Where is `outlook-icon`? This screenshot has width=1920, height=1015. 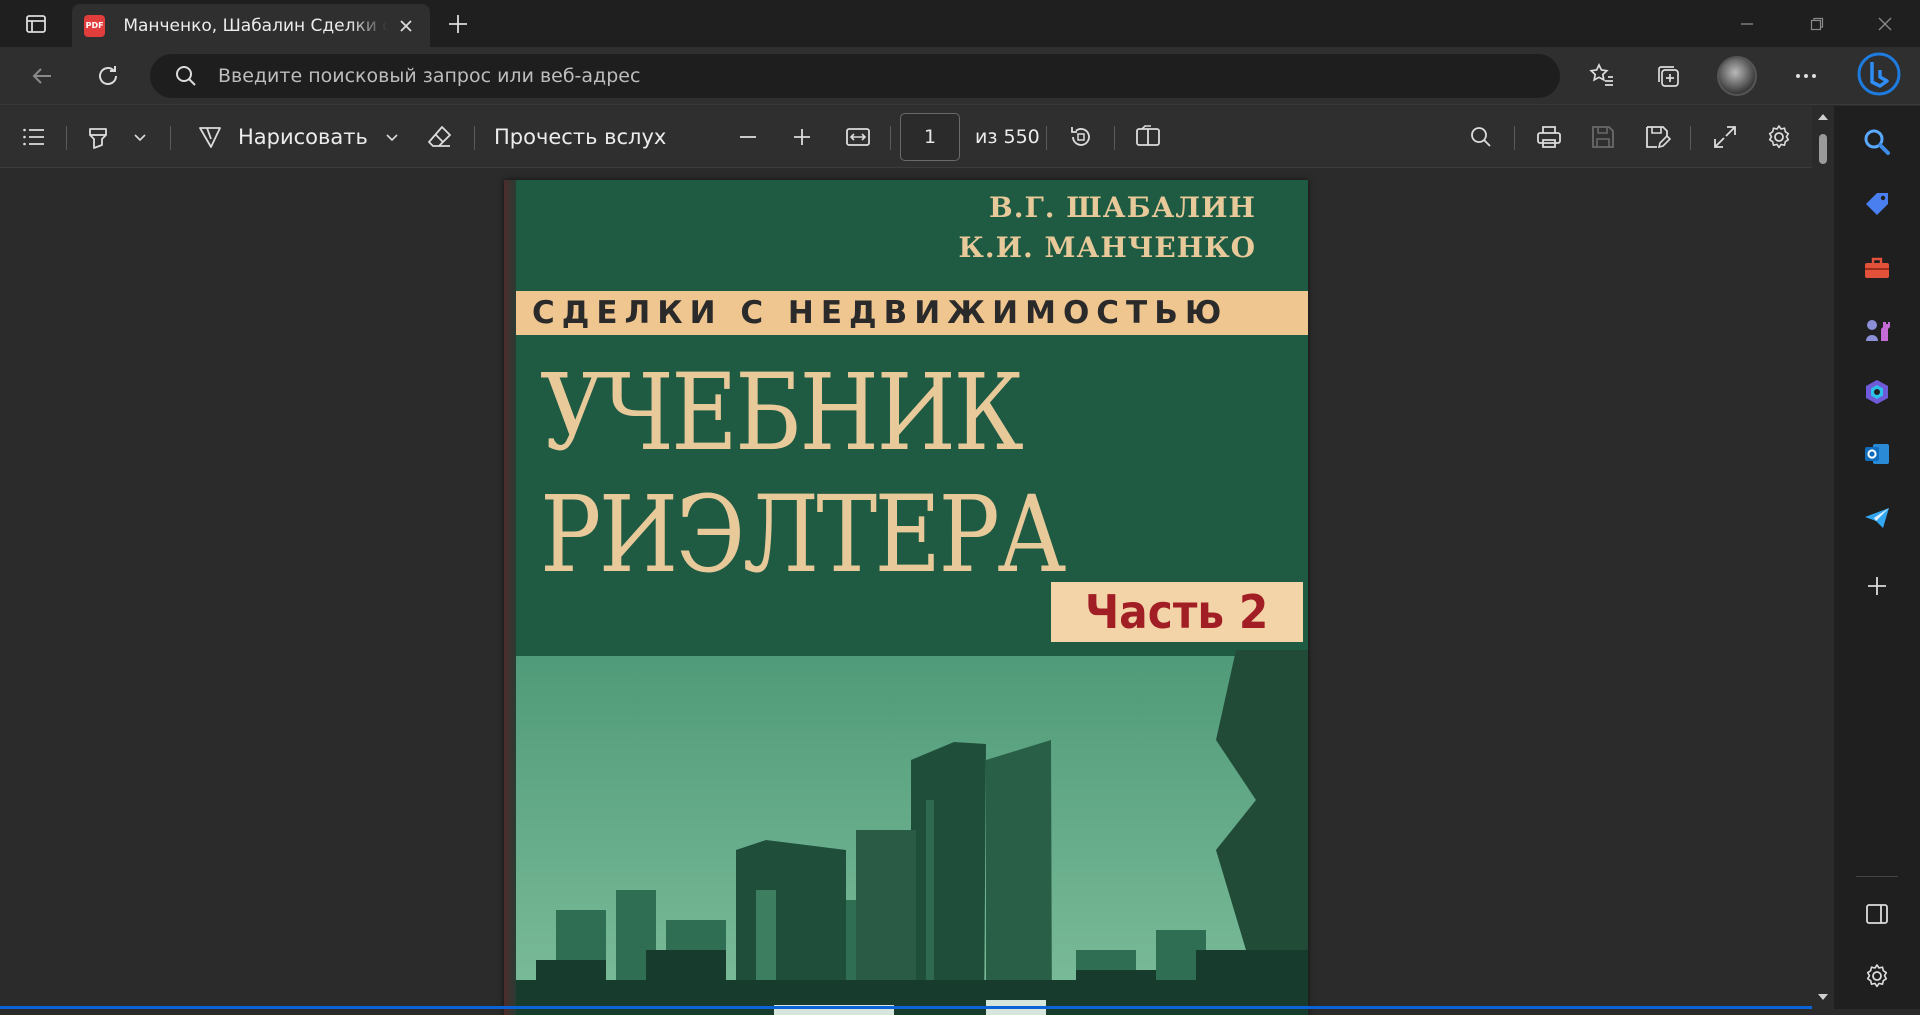 outlook-icon is located at coordinates (1877, 454).